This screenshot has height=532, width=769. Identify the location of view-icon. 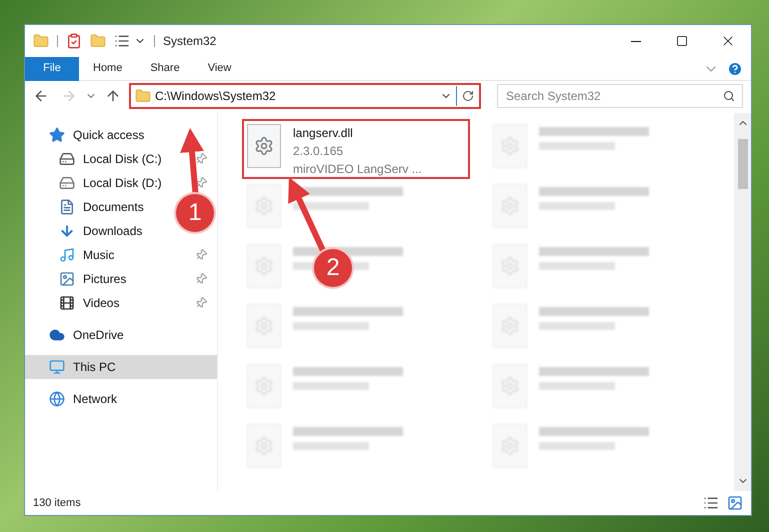
(122, 41).